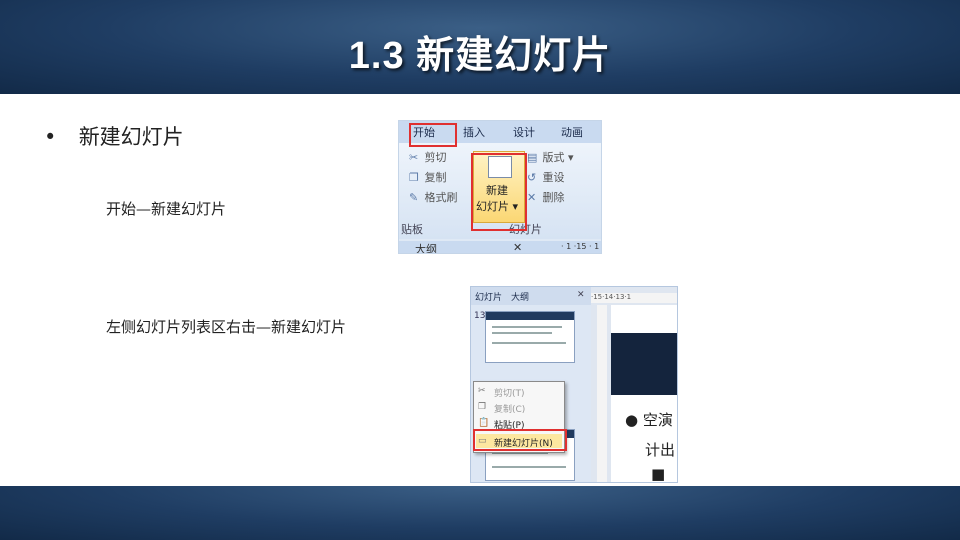  I want to click on ruler-left, so click(602, 393).